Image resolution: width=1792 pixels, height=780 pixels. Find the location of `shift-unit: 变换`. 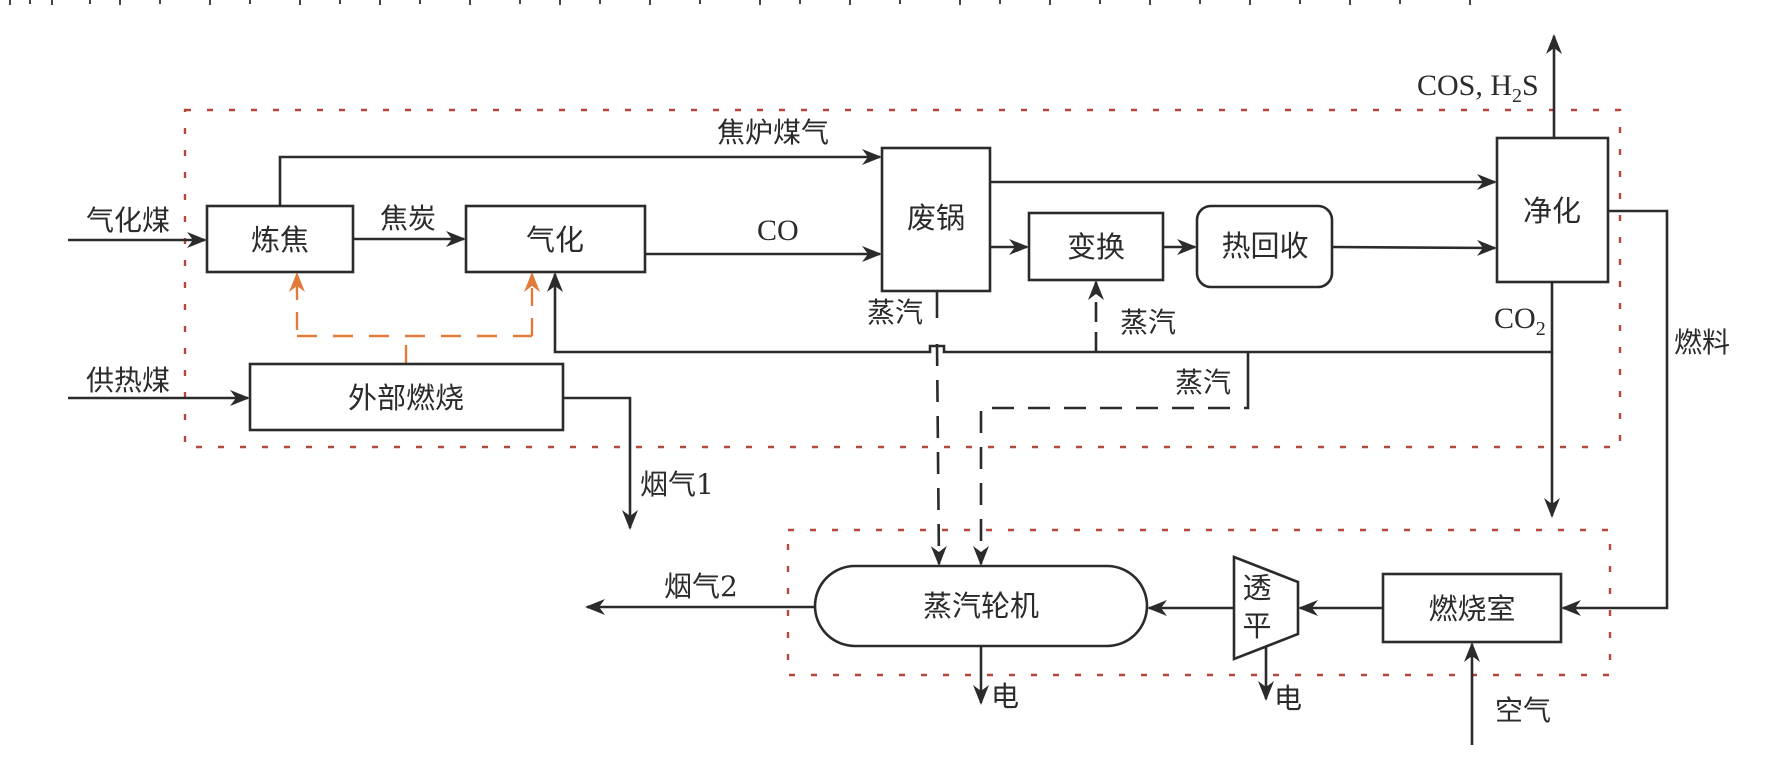

shift-unit: 变换 is located at coordinates (1096, 246).